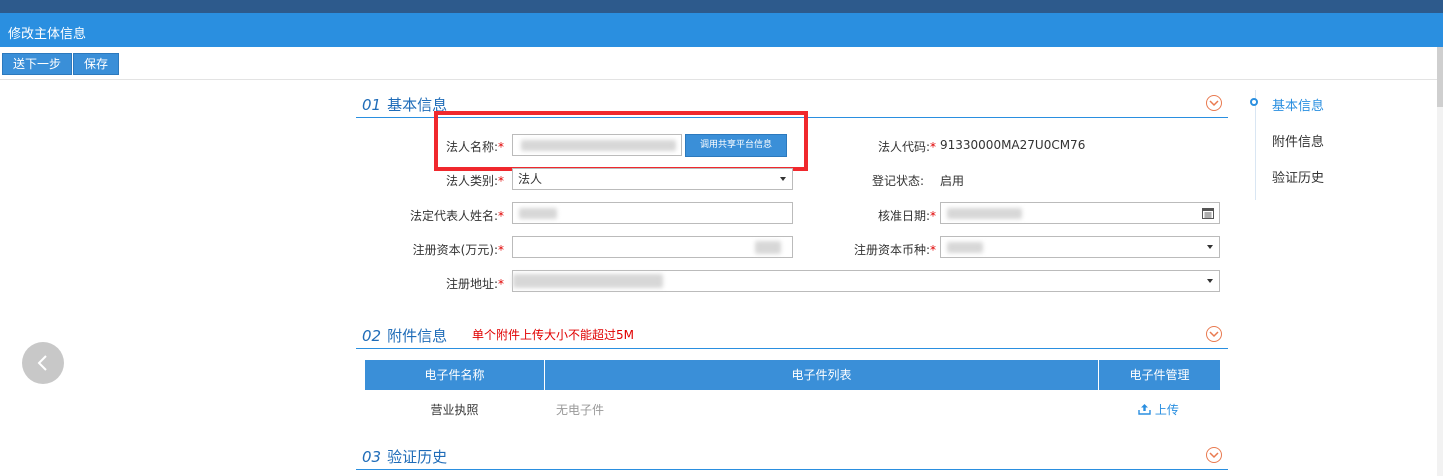  Describe the element at coordinates (580, 410) in the screenshot. I see `attachment-files: 无电子件` at that location.